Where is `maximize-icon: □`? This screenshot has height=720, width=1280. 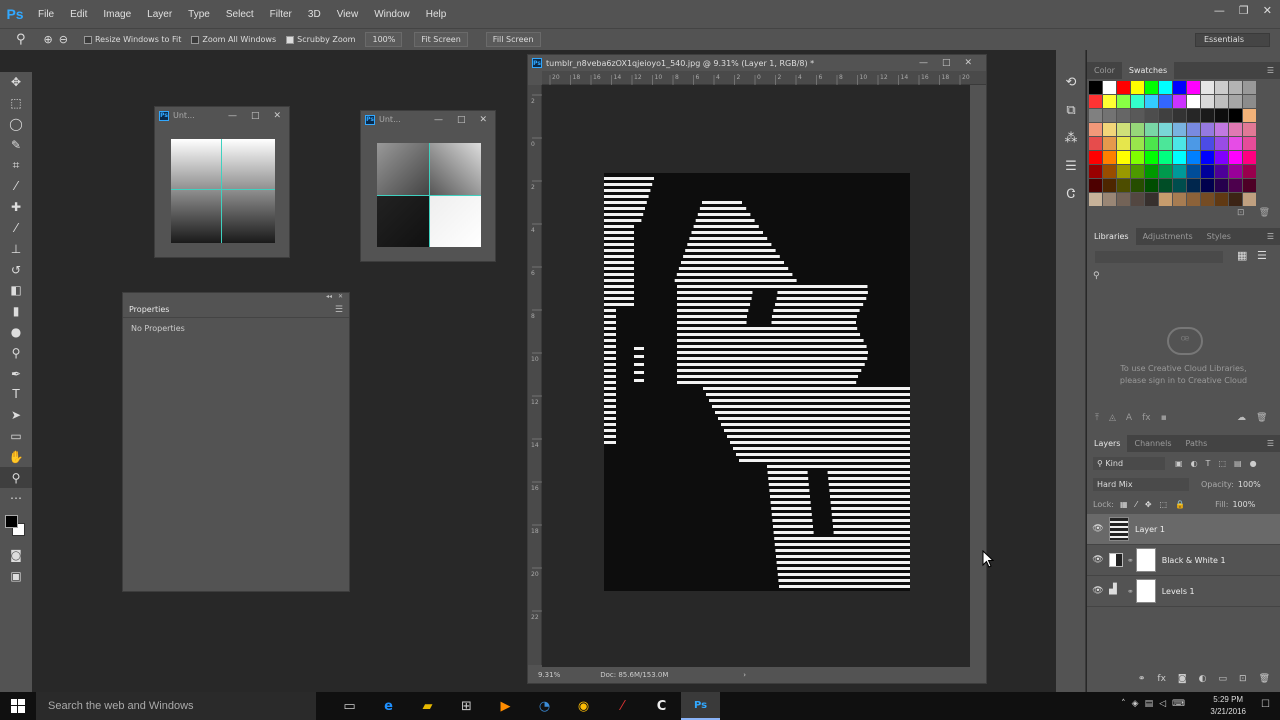
maximize-icon: □ is located at coordinates (946, 63).